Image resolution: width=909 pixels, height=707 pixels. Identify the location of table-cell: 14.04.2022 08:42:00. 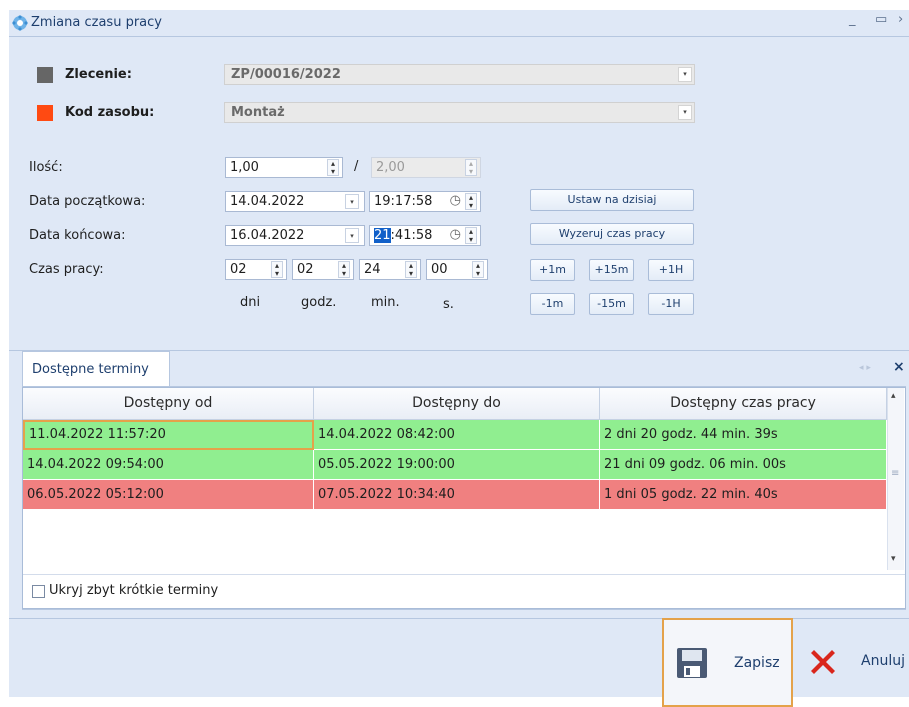
(457, 435).